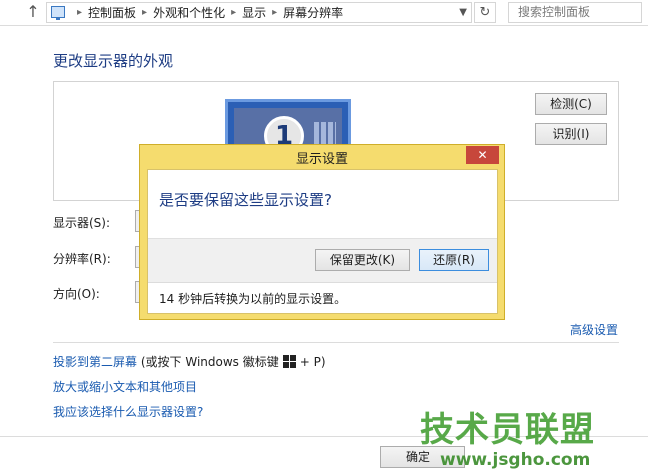 This screenshot has width=648, height=474. I want to click on keep-changes-button: 保留更改(K), so click(362, 260).